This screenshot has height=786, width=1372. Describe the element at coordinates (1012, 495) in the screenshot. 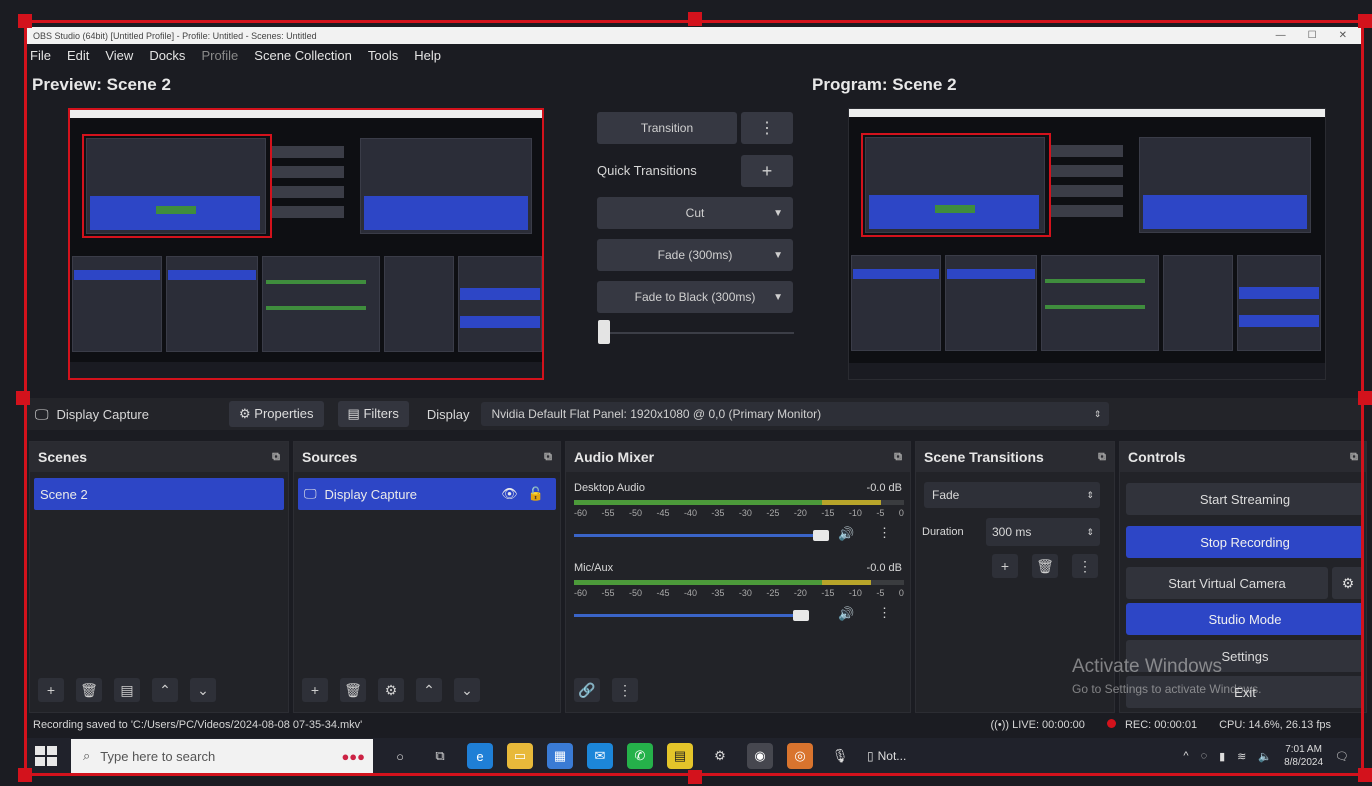

I see `transition-select: Fade ⇕` at that location.